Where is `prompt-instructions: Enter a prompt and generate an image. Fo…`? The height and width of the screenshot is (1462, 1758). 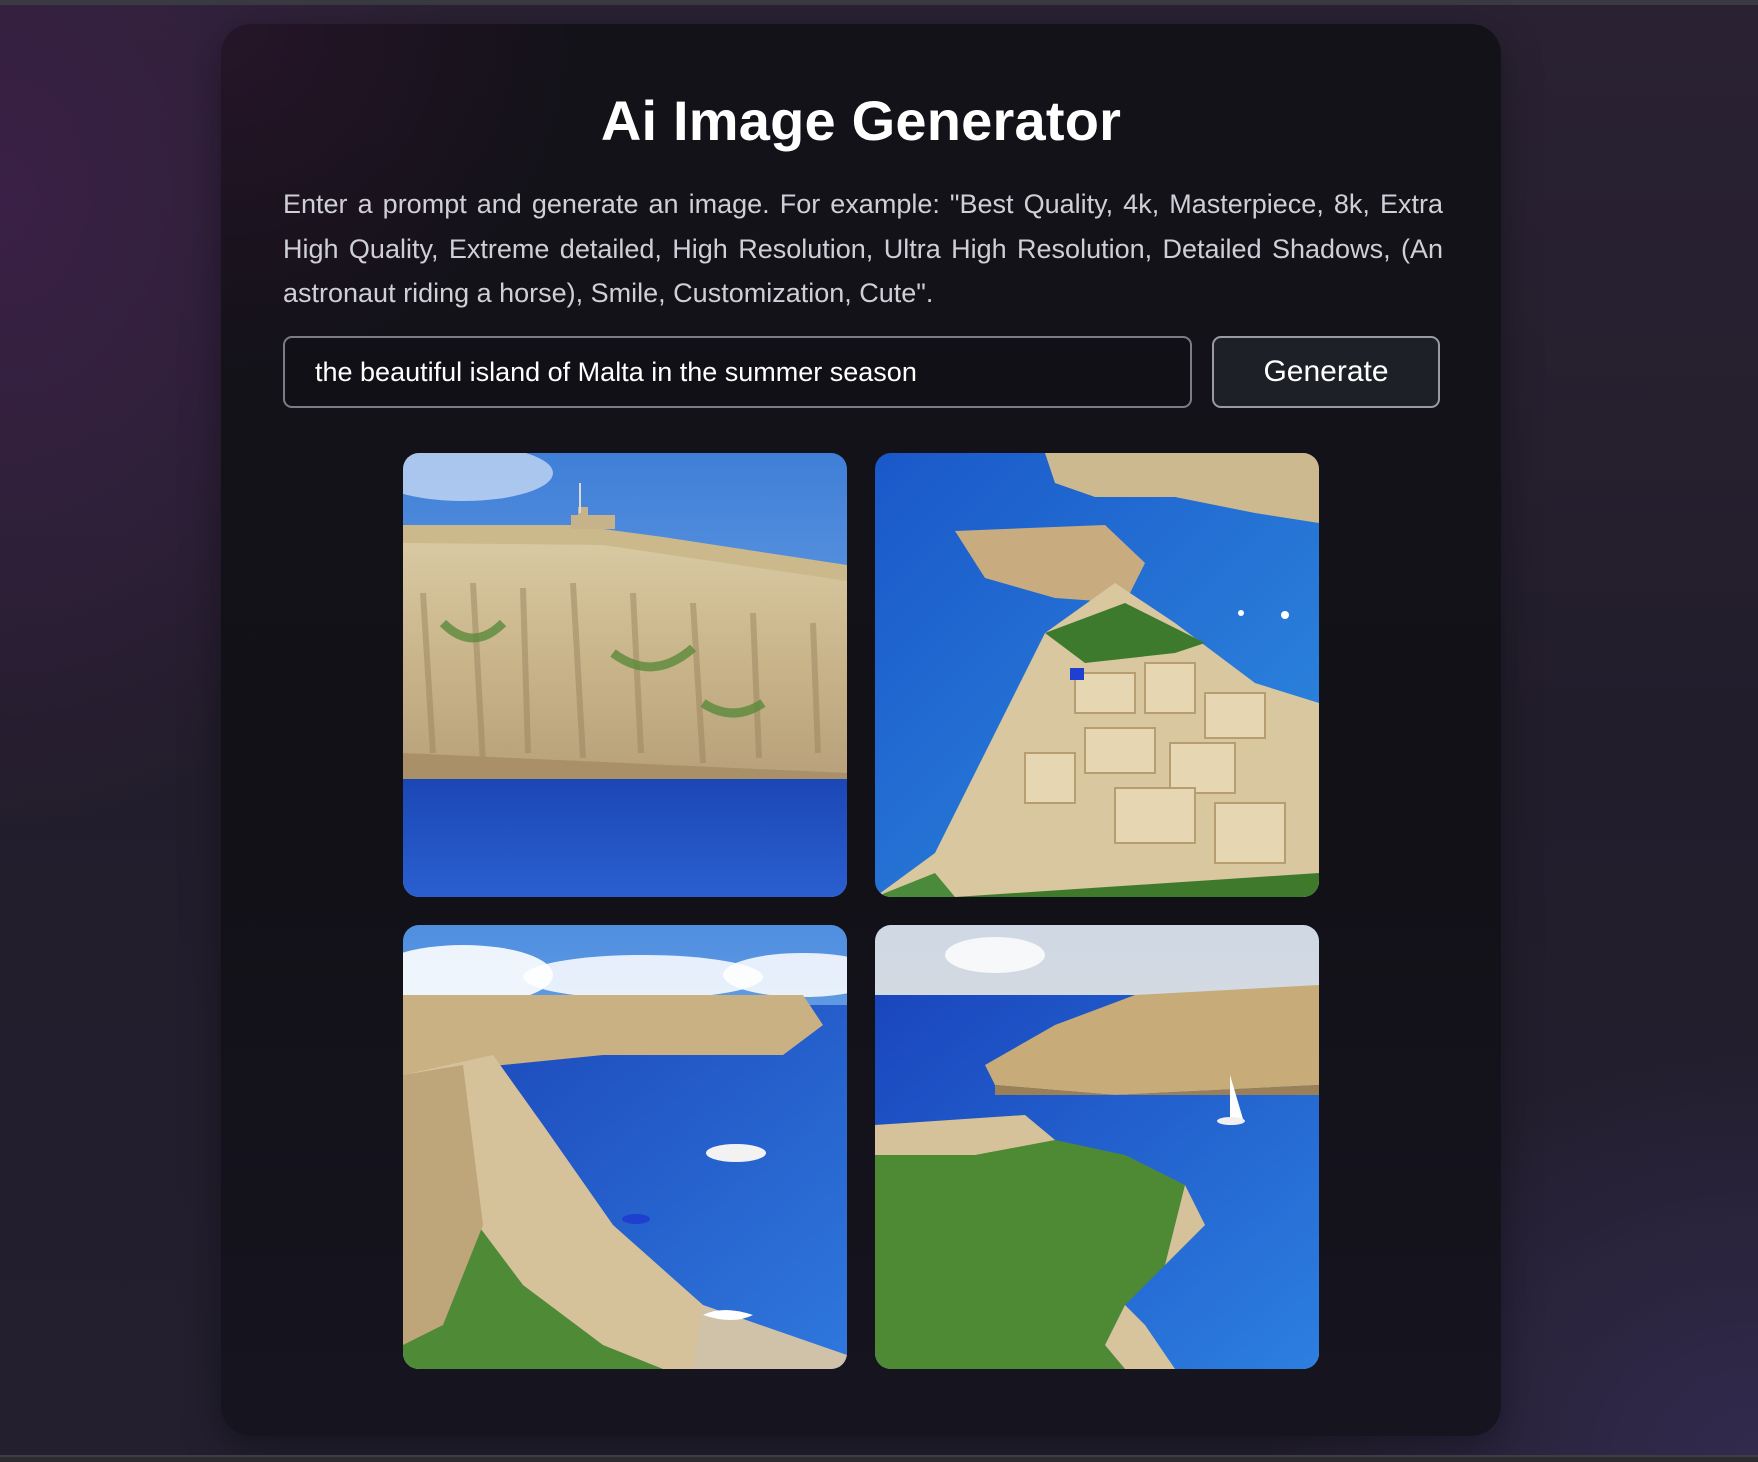 prompt-instructions: Enter a prompt and generate an image. Fo… is located at coordinates (863, 248).